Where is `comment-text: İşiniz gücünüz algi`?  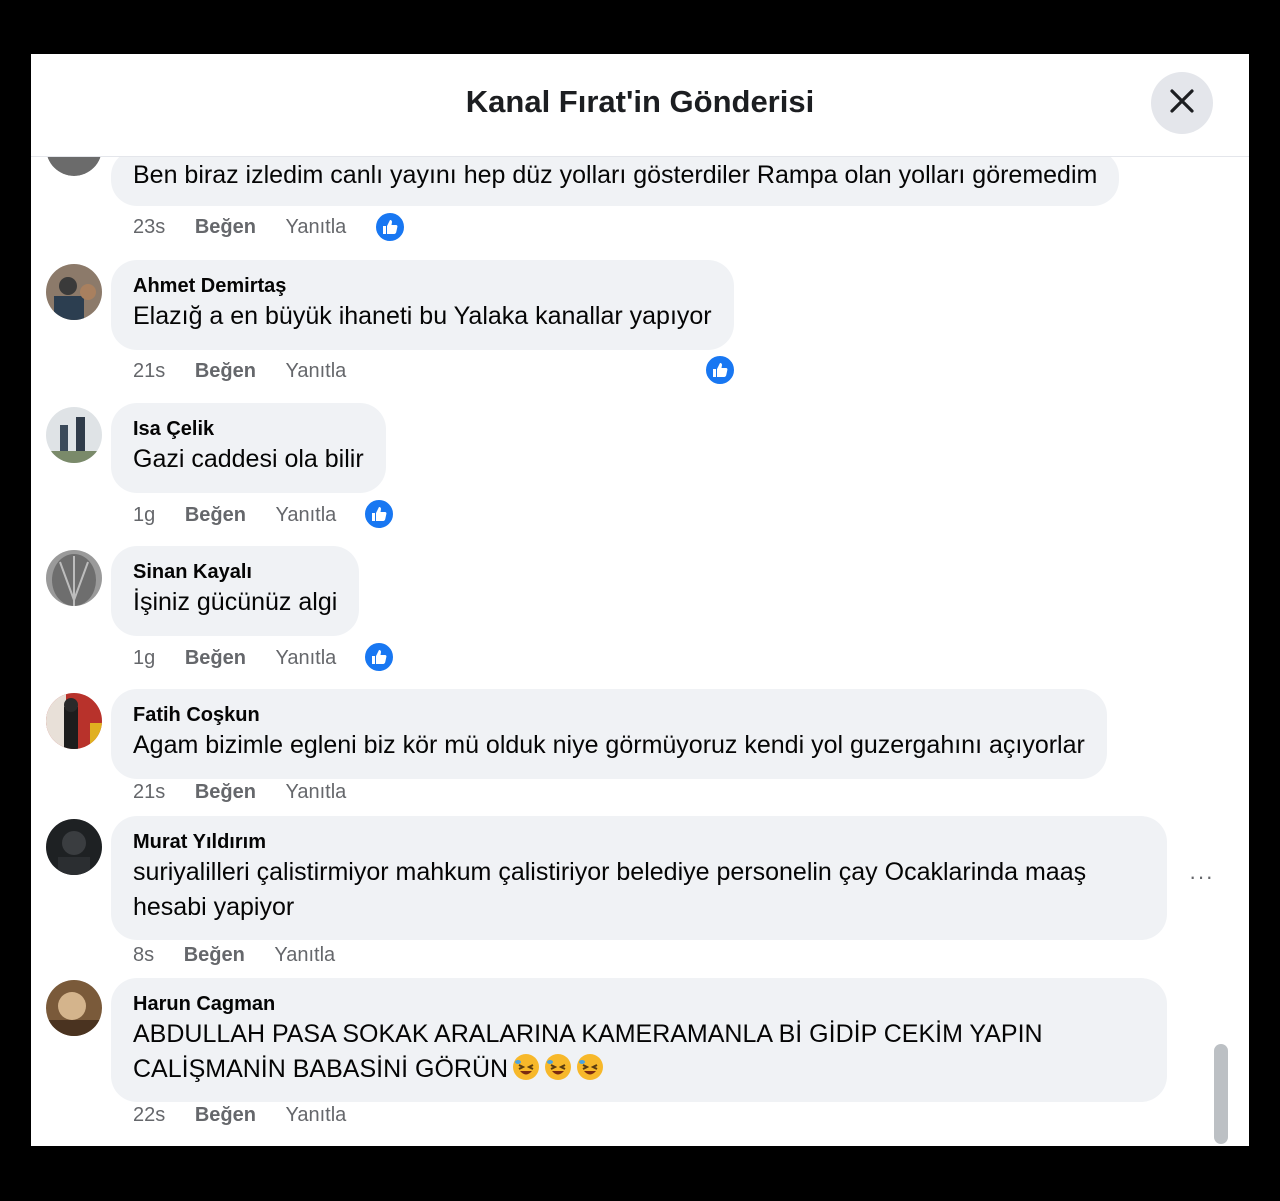 comment-text: İşiniz gücünüz algi is located at coordinates (235, 602).